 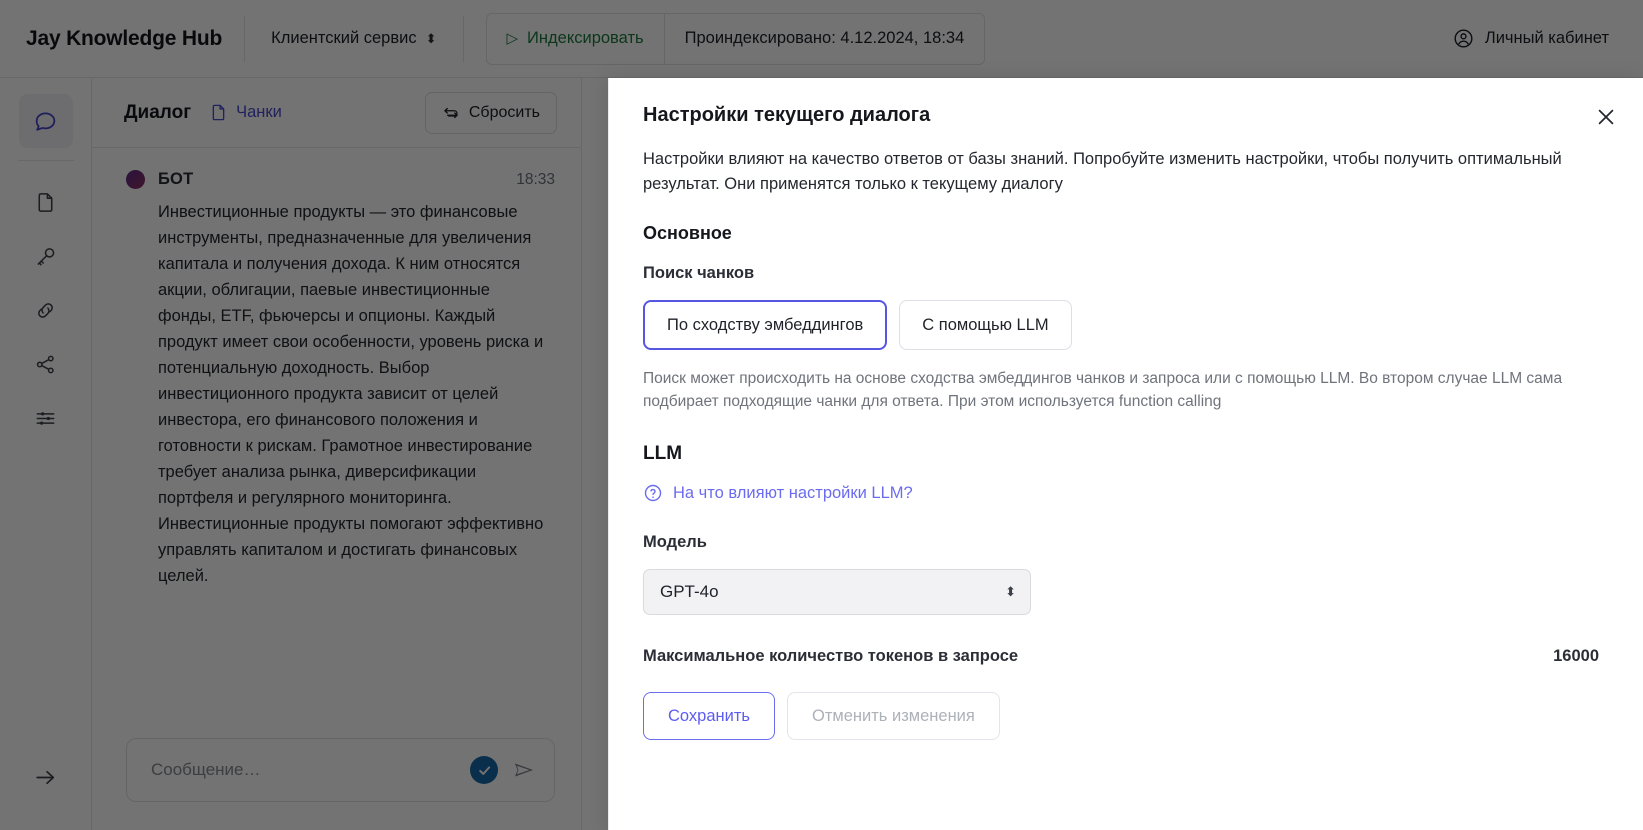 I want to click on chunk-search-option-llm: С помощью LLM, so click(x=985, y=325).